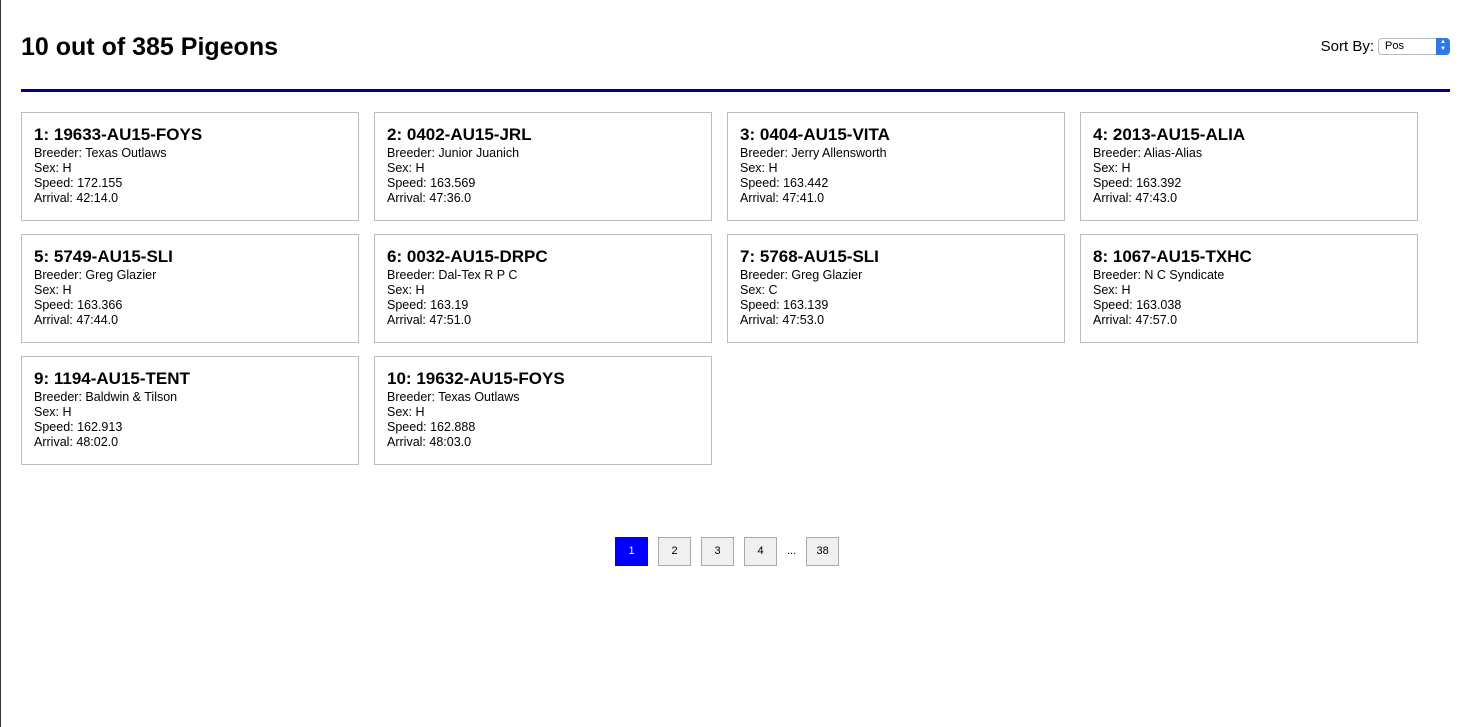 This screenshot has height=727, width=1464. I want to click on select-arrows-icon: ▲ ▼, so click(1443, 46).